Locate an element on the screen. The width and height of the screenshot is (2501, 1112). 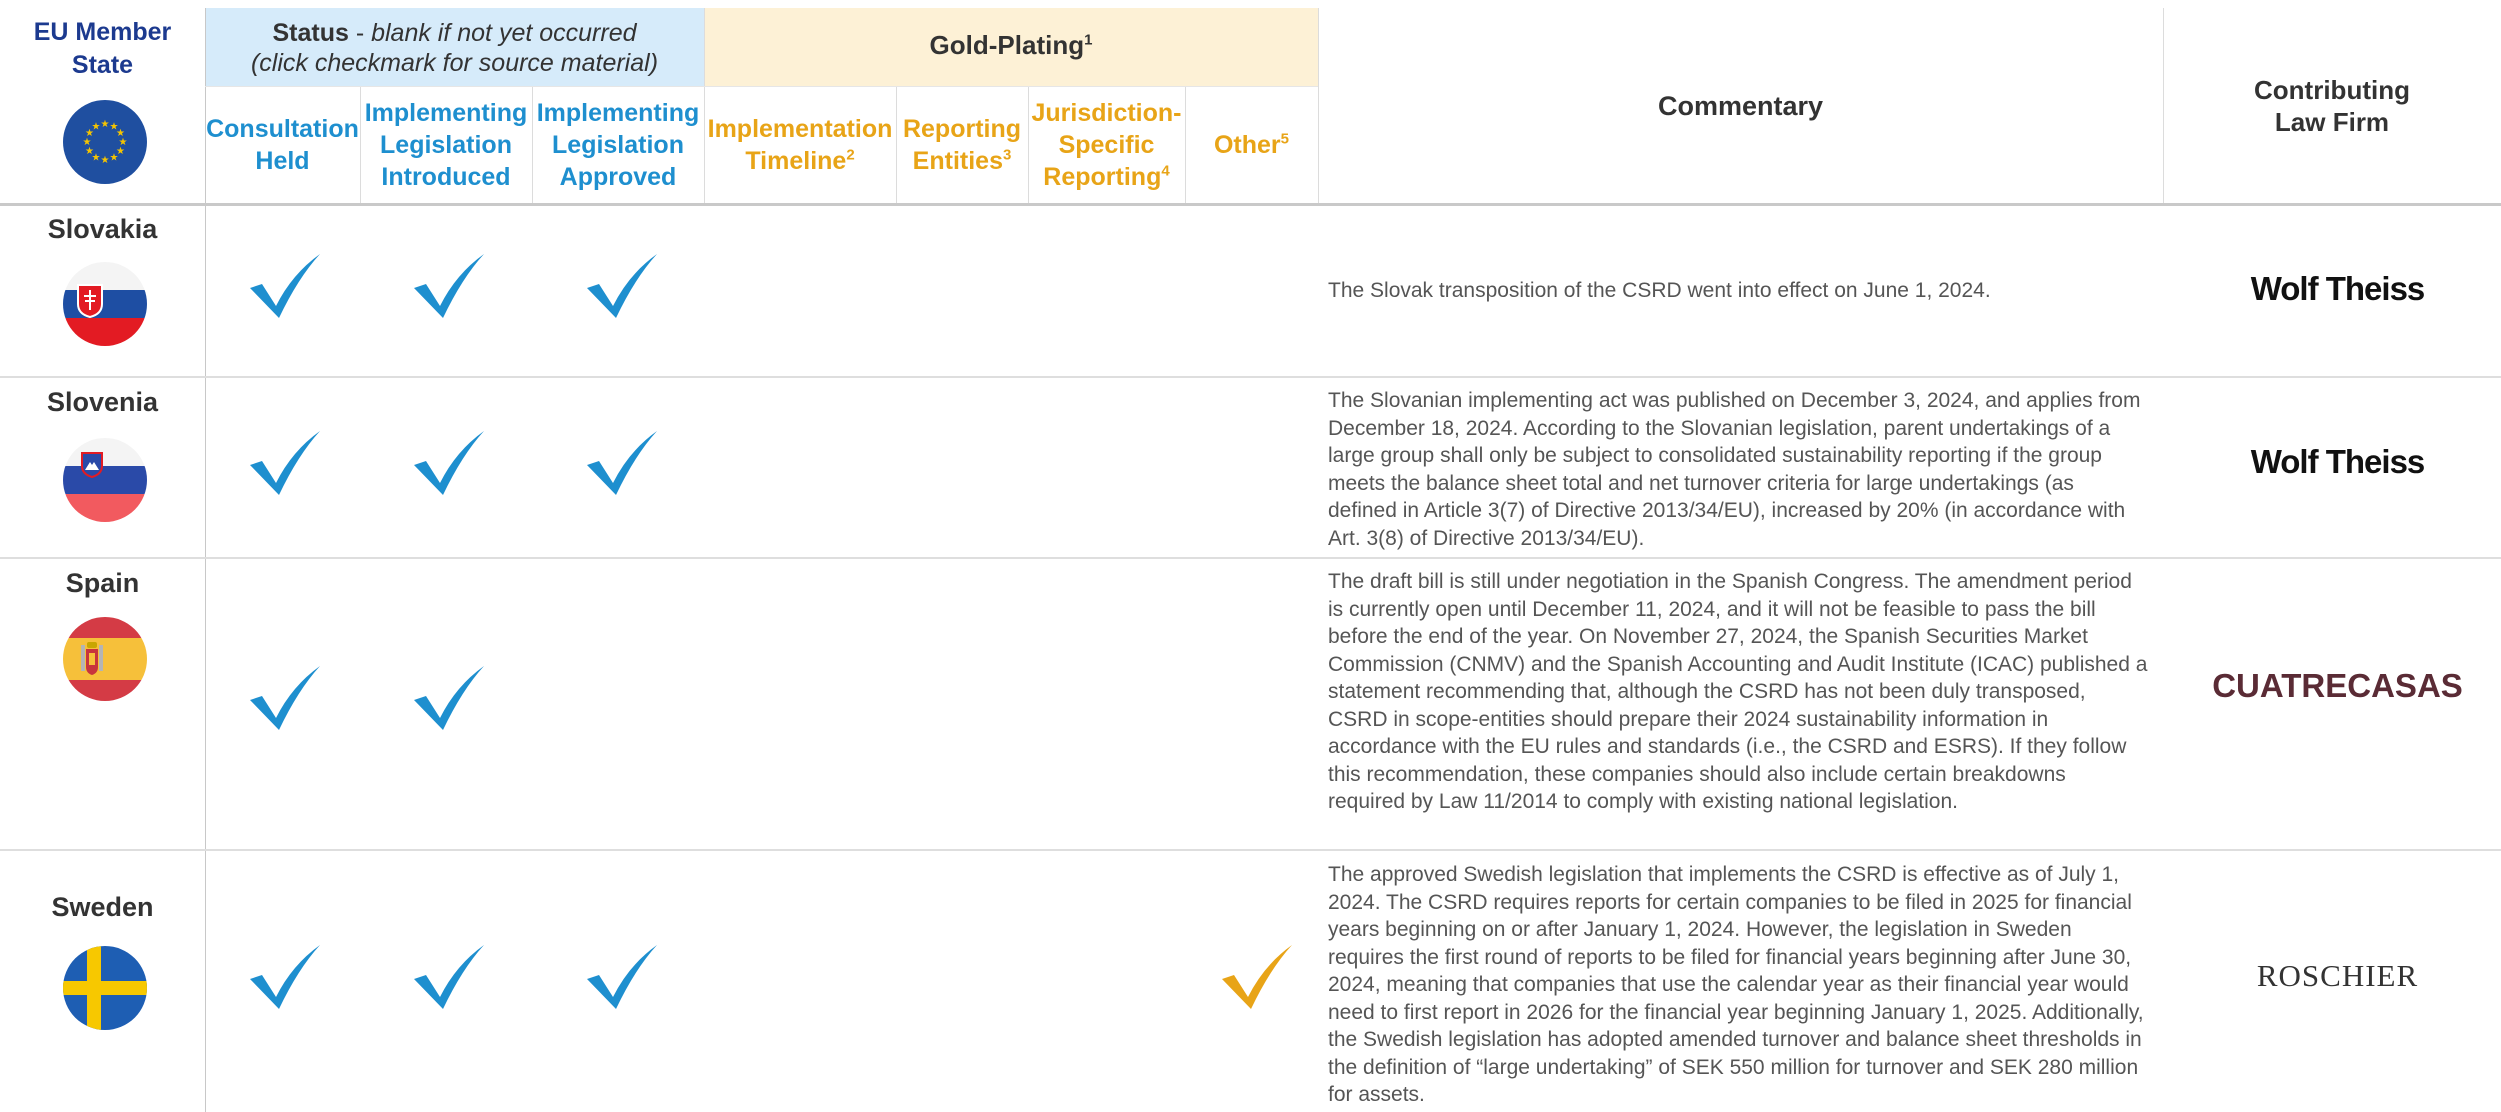
eu-flag-icon: ★ ★ ★ ★ ★ ★ ★ ★ ★ ★ ★ ★ is located at coordinates (105, 142).